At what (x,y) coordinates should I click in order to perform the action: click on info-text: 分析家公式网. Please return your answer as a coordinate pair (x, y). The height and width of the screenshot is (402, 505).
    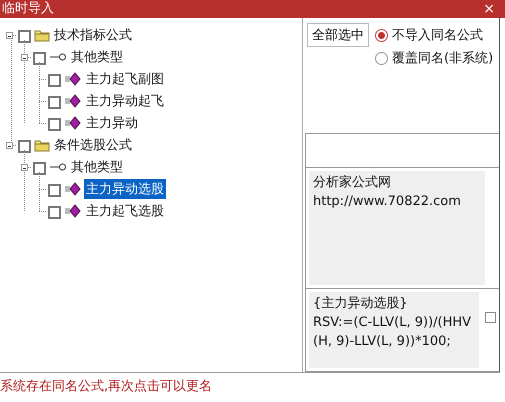
    Looking at the image, I should click on (352, 183).